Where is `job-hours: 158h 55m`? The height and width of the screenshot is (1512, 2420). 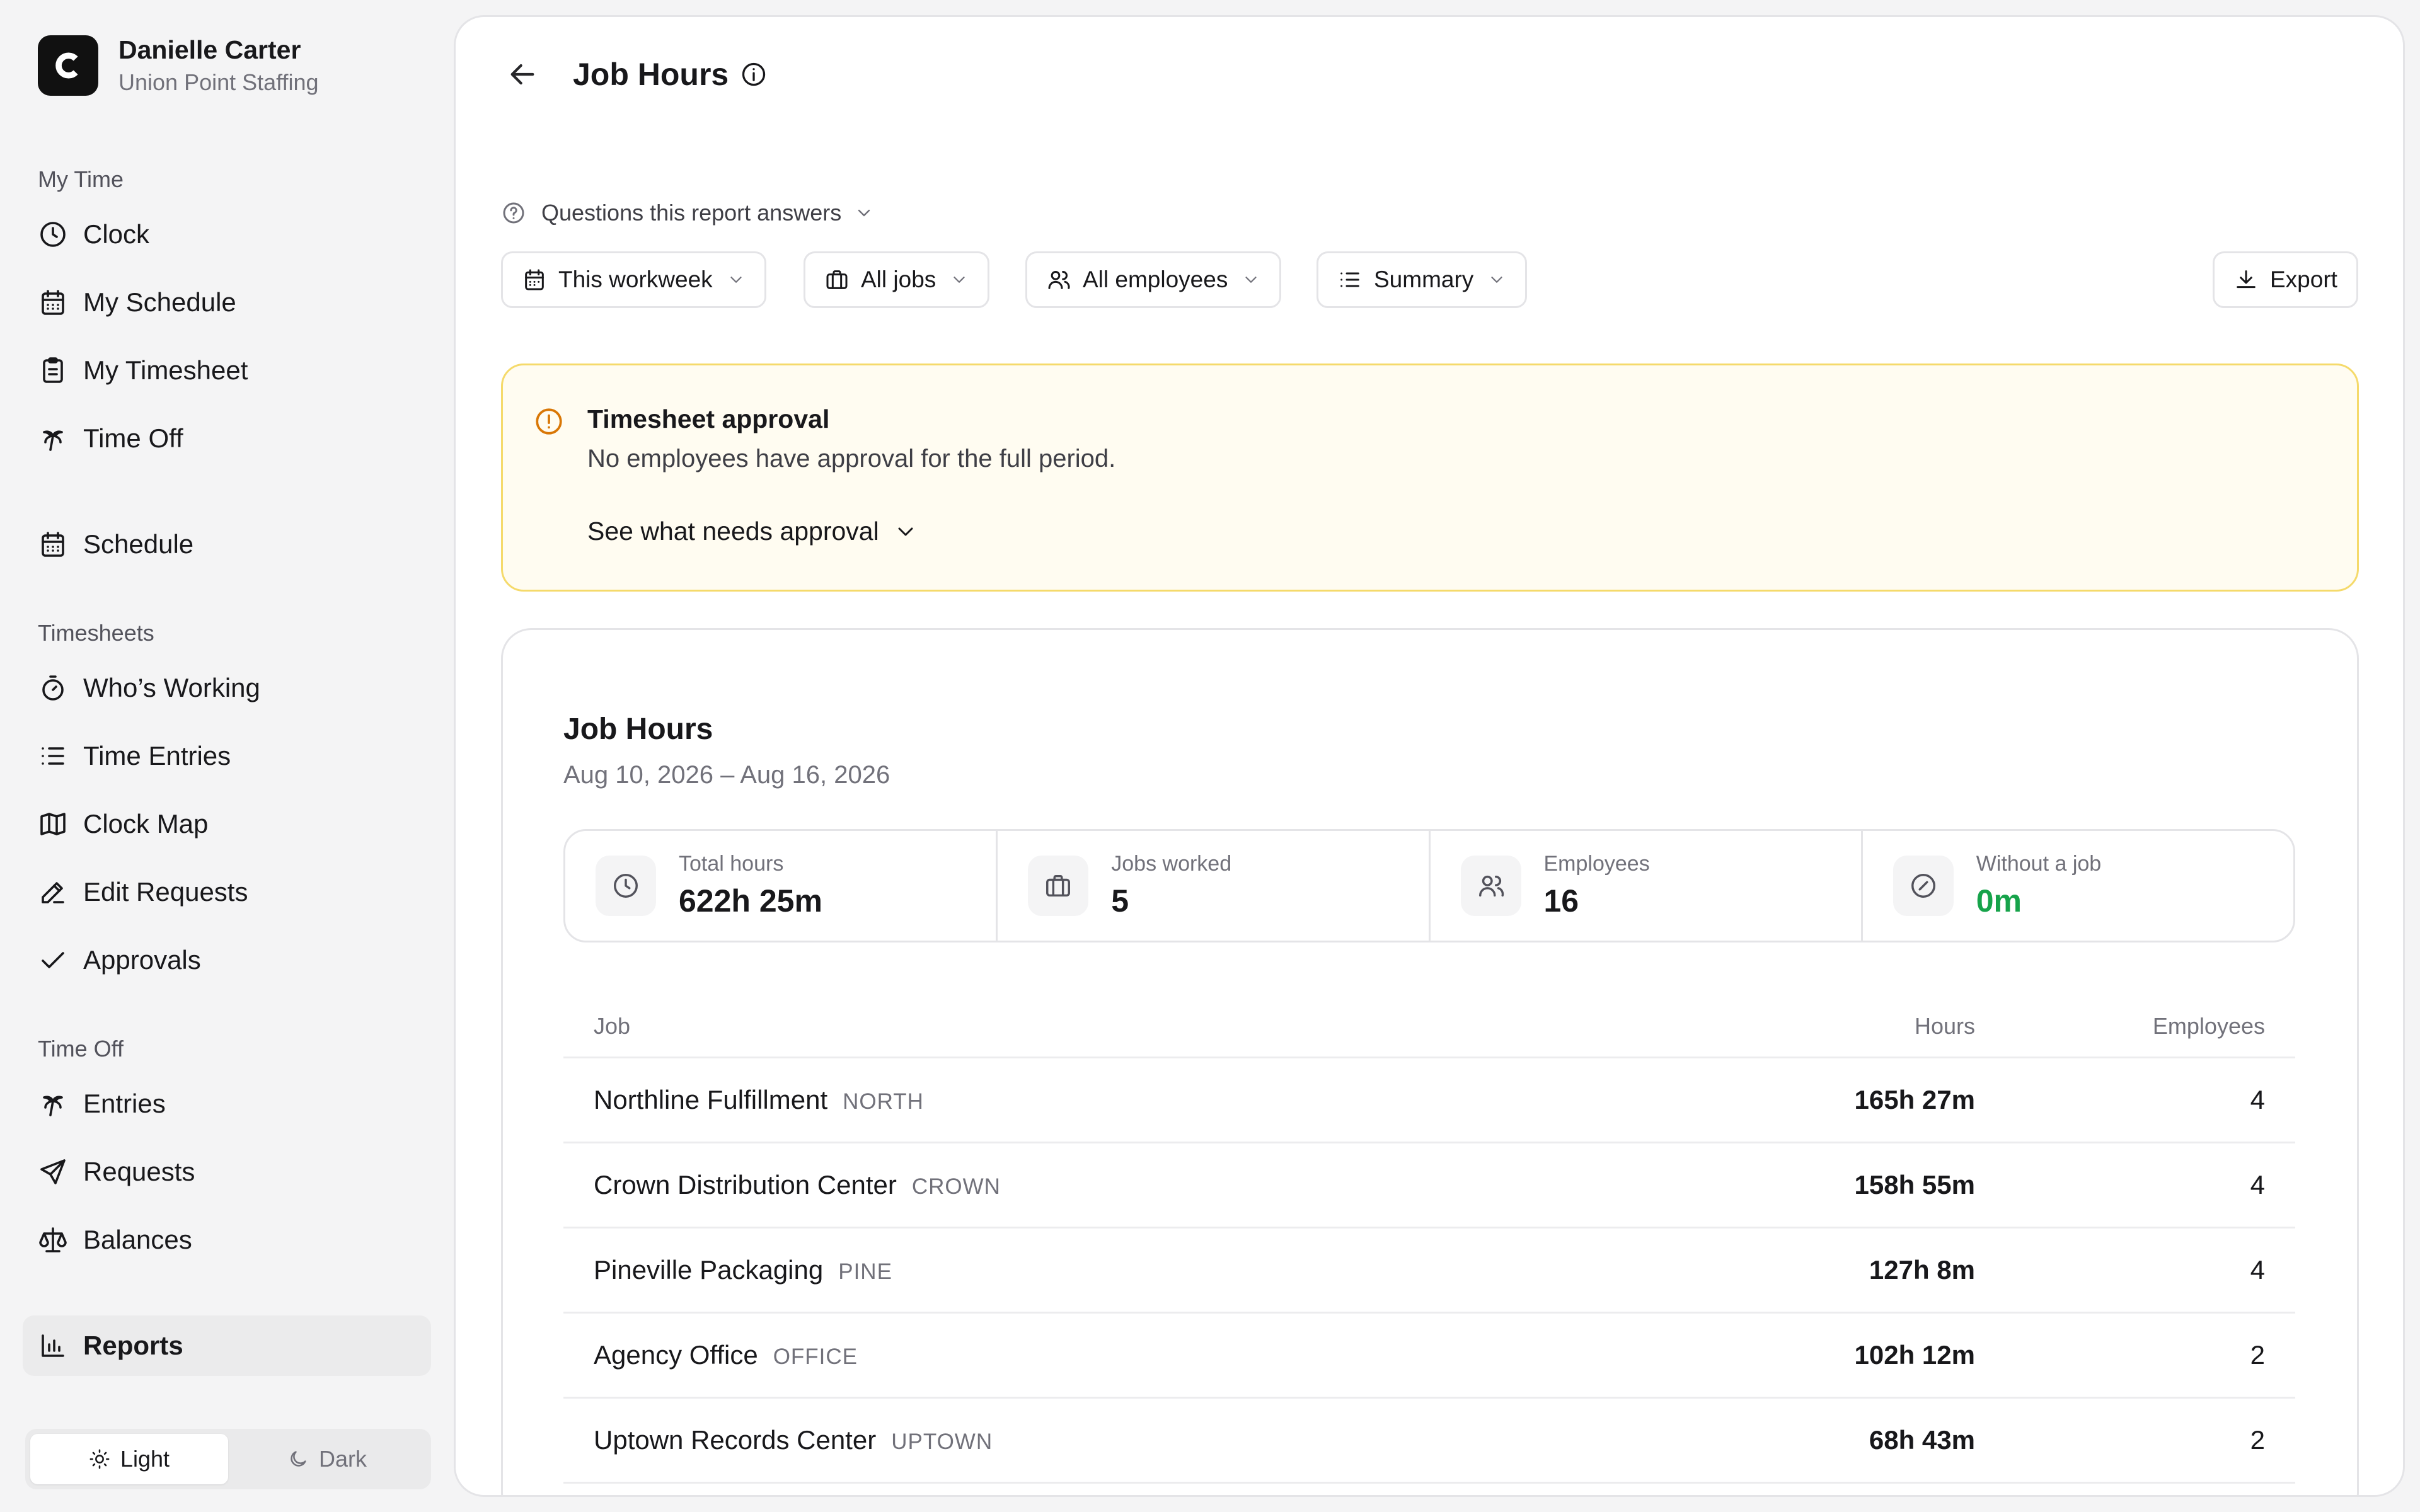 job-hours: 158h 55m is located at coordinates (1915, 1185).